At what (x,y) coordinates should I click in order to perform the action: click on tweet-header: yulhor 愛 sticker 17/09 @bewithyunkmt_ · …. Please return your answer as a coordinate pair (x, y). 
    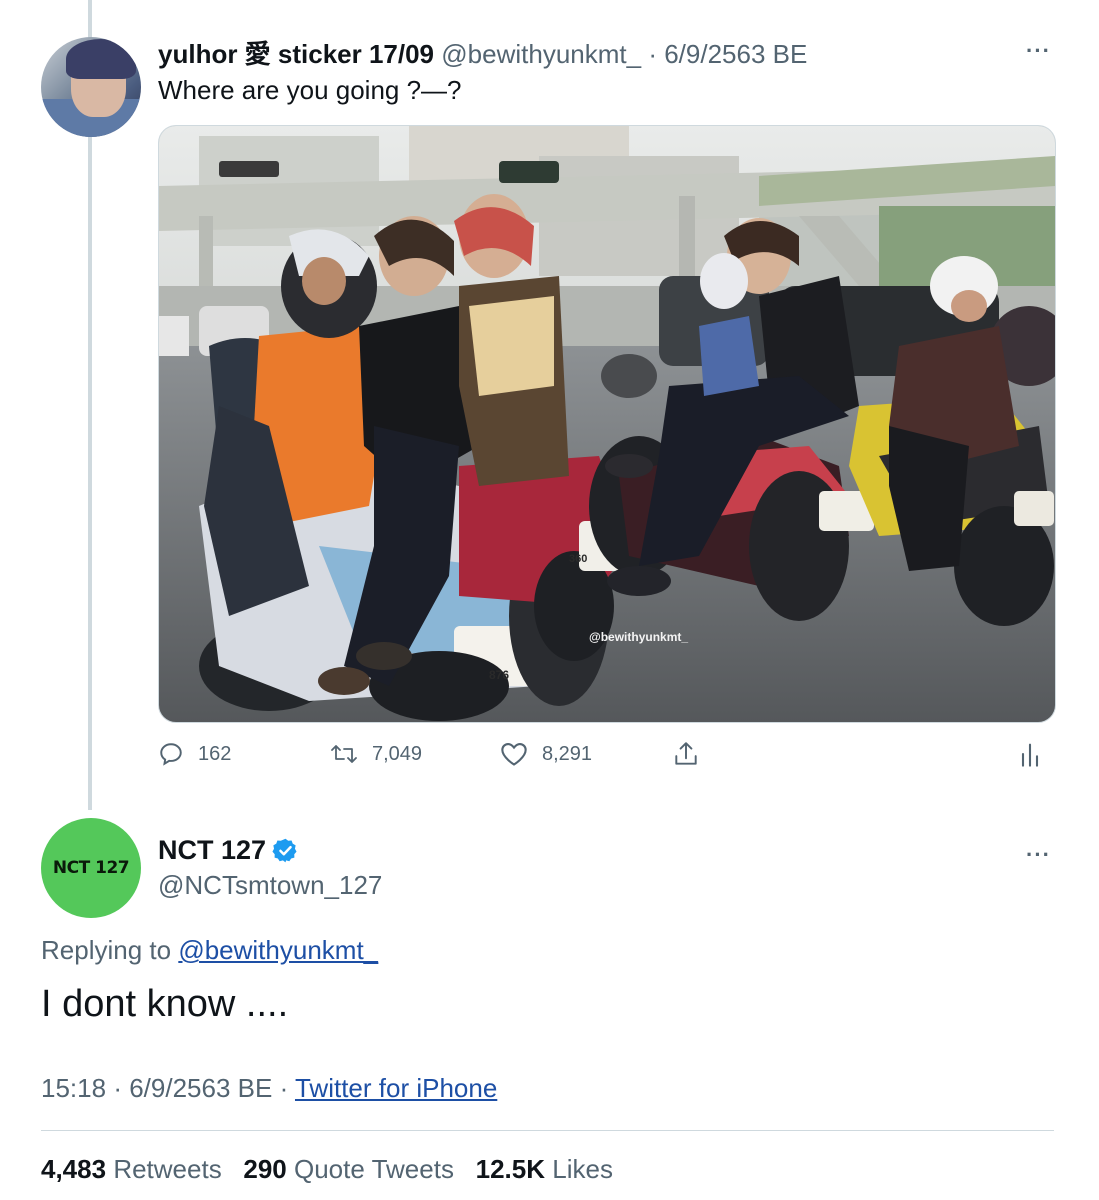
    Looking at the image, I should click on (482, 52).